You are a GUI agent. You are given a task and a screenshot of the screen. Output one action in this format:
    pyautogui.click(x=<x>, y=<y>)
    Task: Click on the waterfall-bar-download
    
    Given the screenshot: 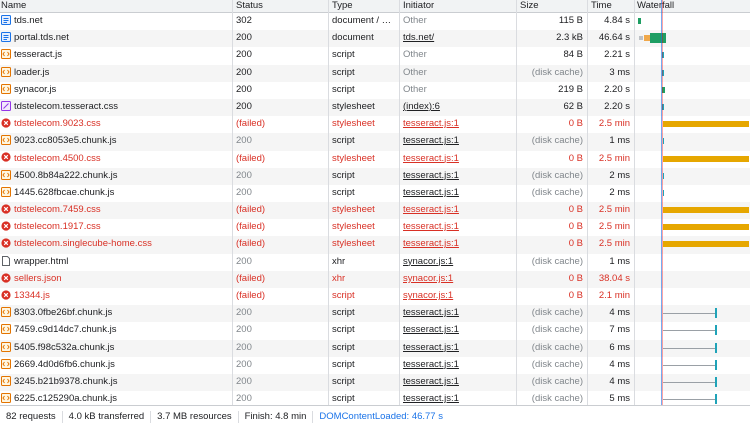 What is the action you would take?
    pyautogui.click(x=658, y=38)
    